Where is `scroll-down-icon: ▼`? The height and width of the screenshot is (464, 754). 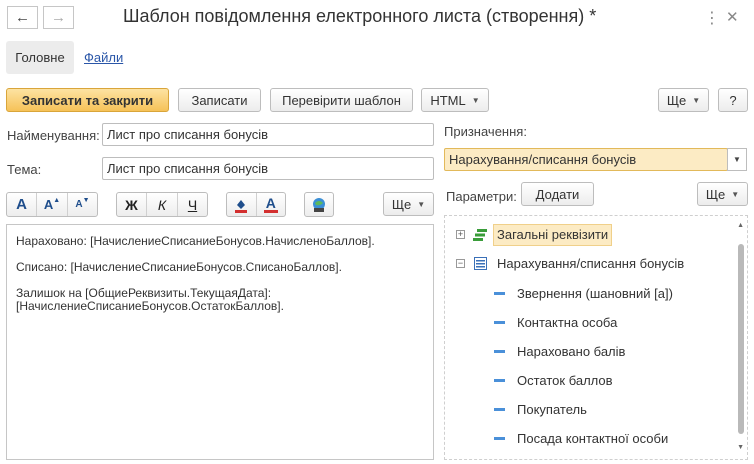 scroll-down-icon: ▼ is located at coordinates (740, 447).